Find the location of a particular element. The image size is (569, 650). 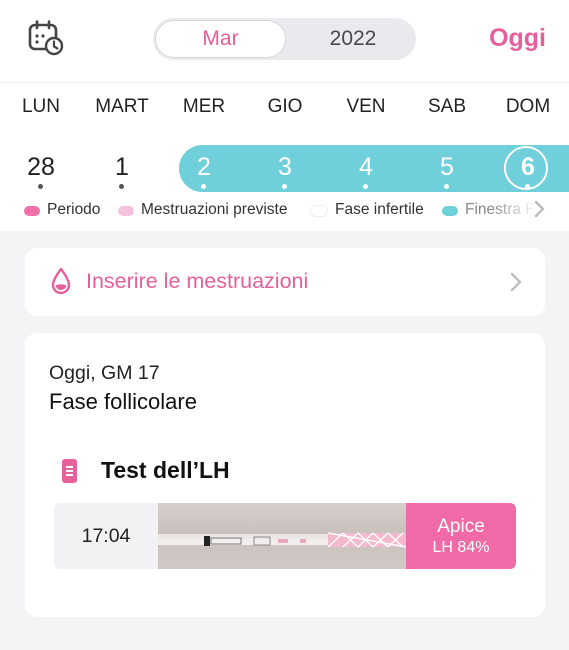

legend-swatch-fertile is located at coordinates (450, 211).